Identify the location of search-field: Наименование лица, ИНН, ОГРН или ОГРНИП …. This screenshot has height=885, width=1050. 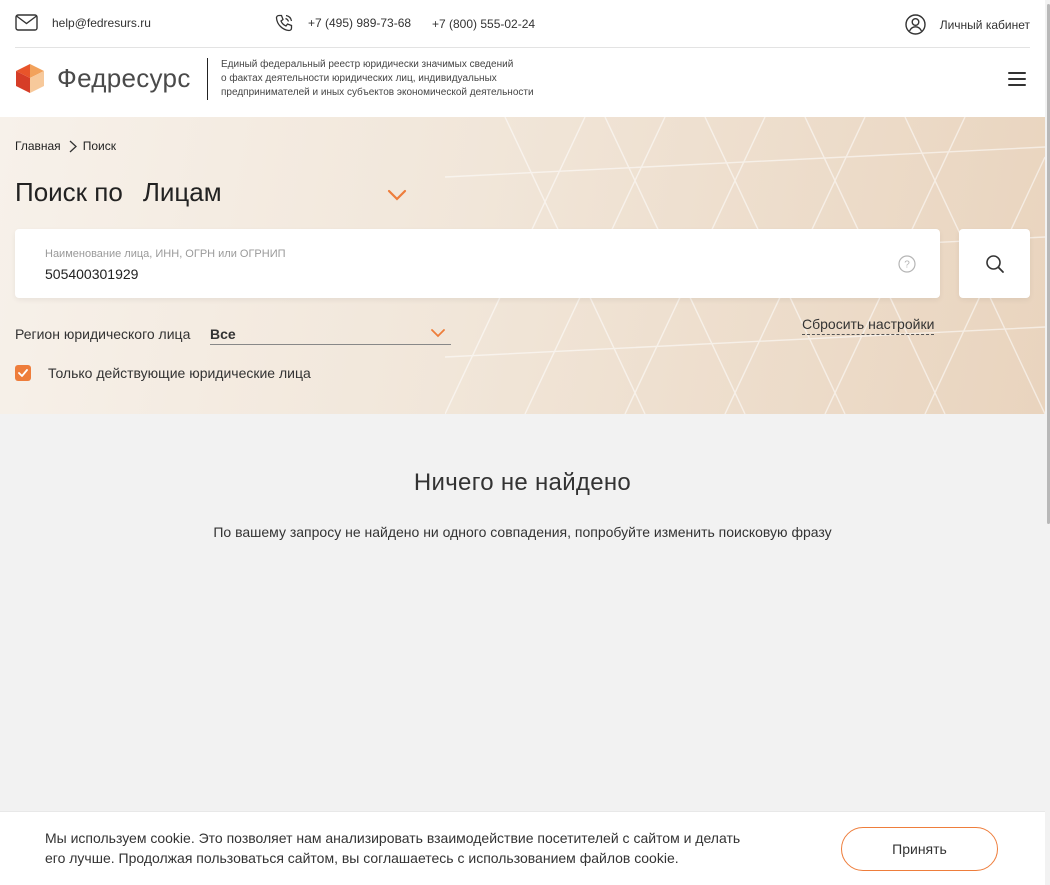
(477, 263).